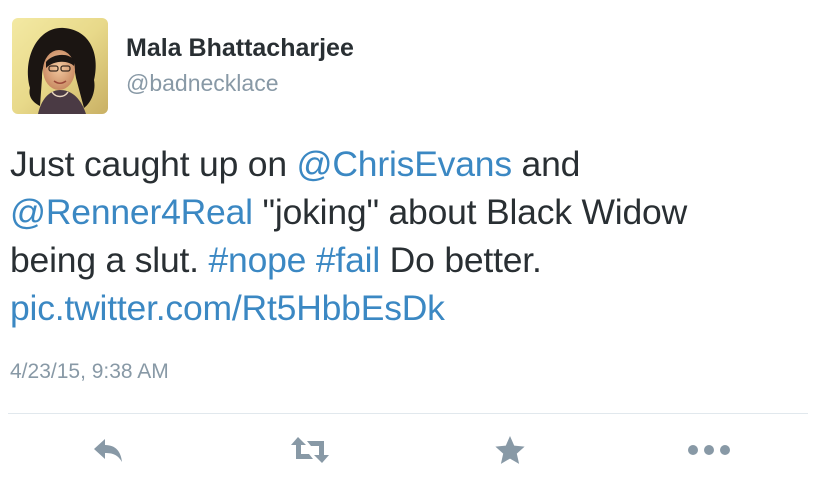 Image resolution: width=816 pixels, height=478 pixels. What do you see at coordinates (348, 260) in the screenshot?
I see `hashtag-link: #fail` at bounding box center [348, 260].